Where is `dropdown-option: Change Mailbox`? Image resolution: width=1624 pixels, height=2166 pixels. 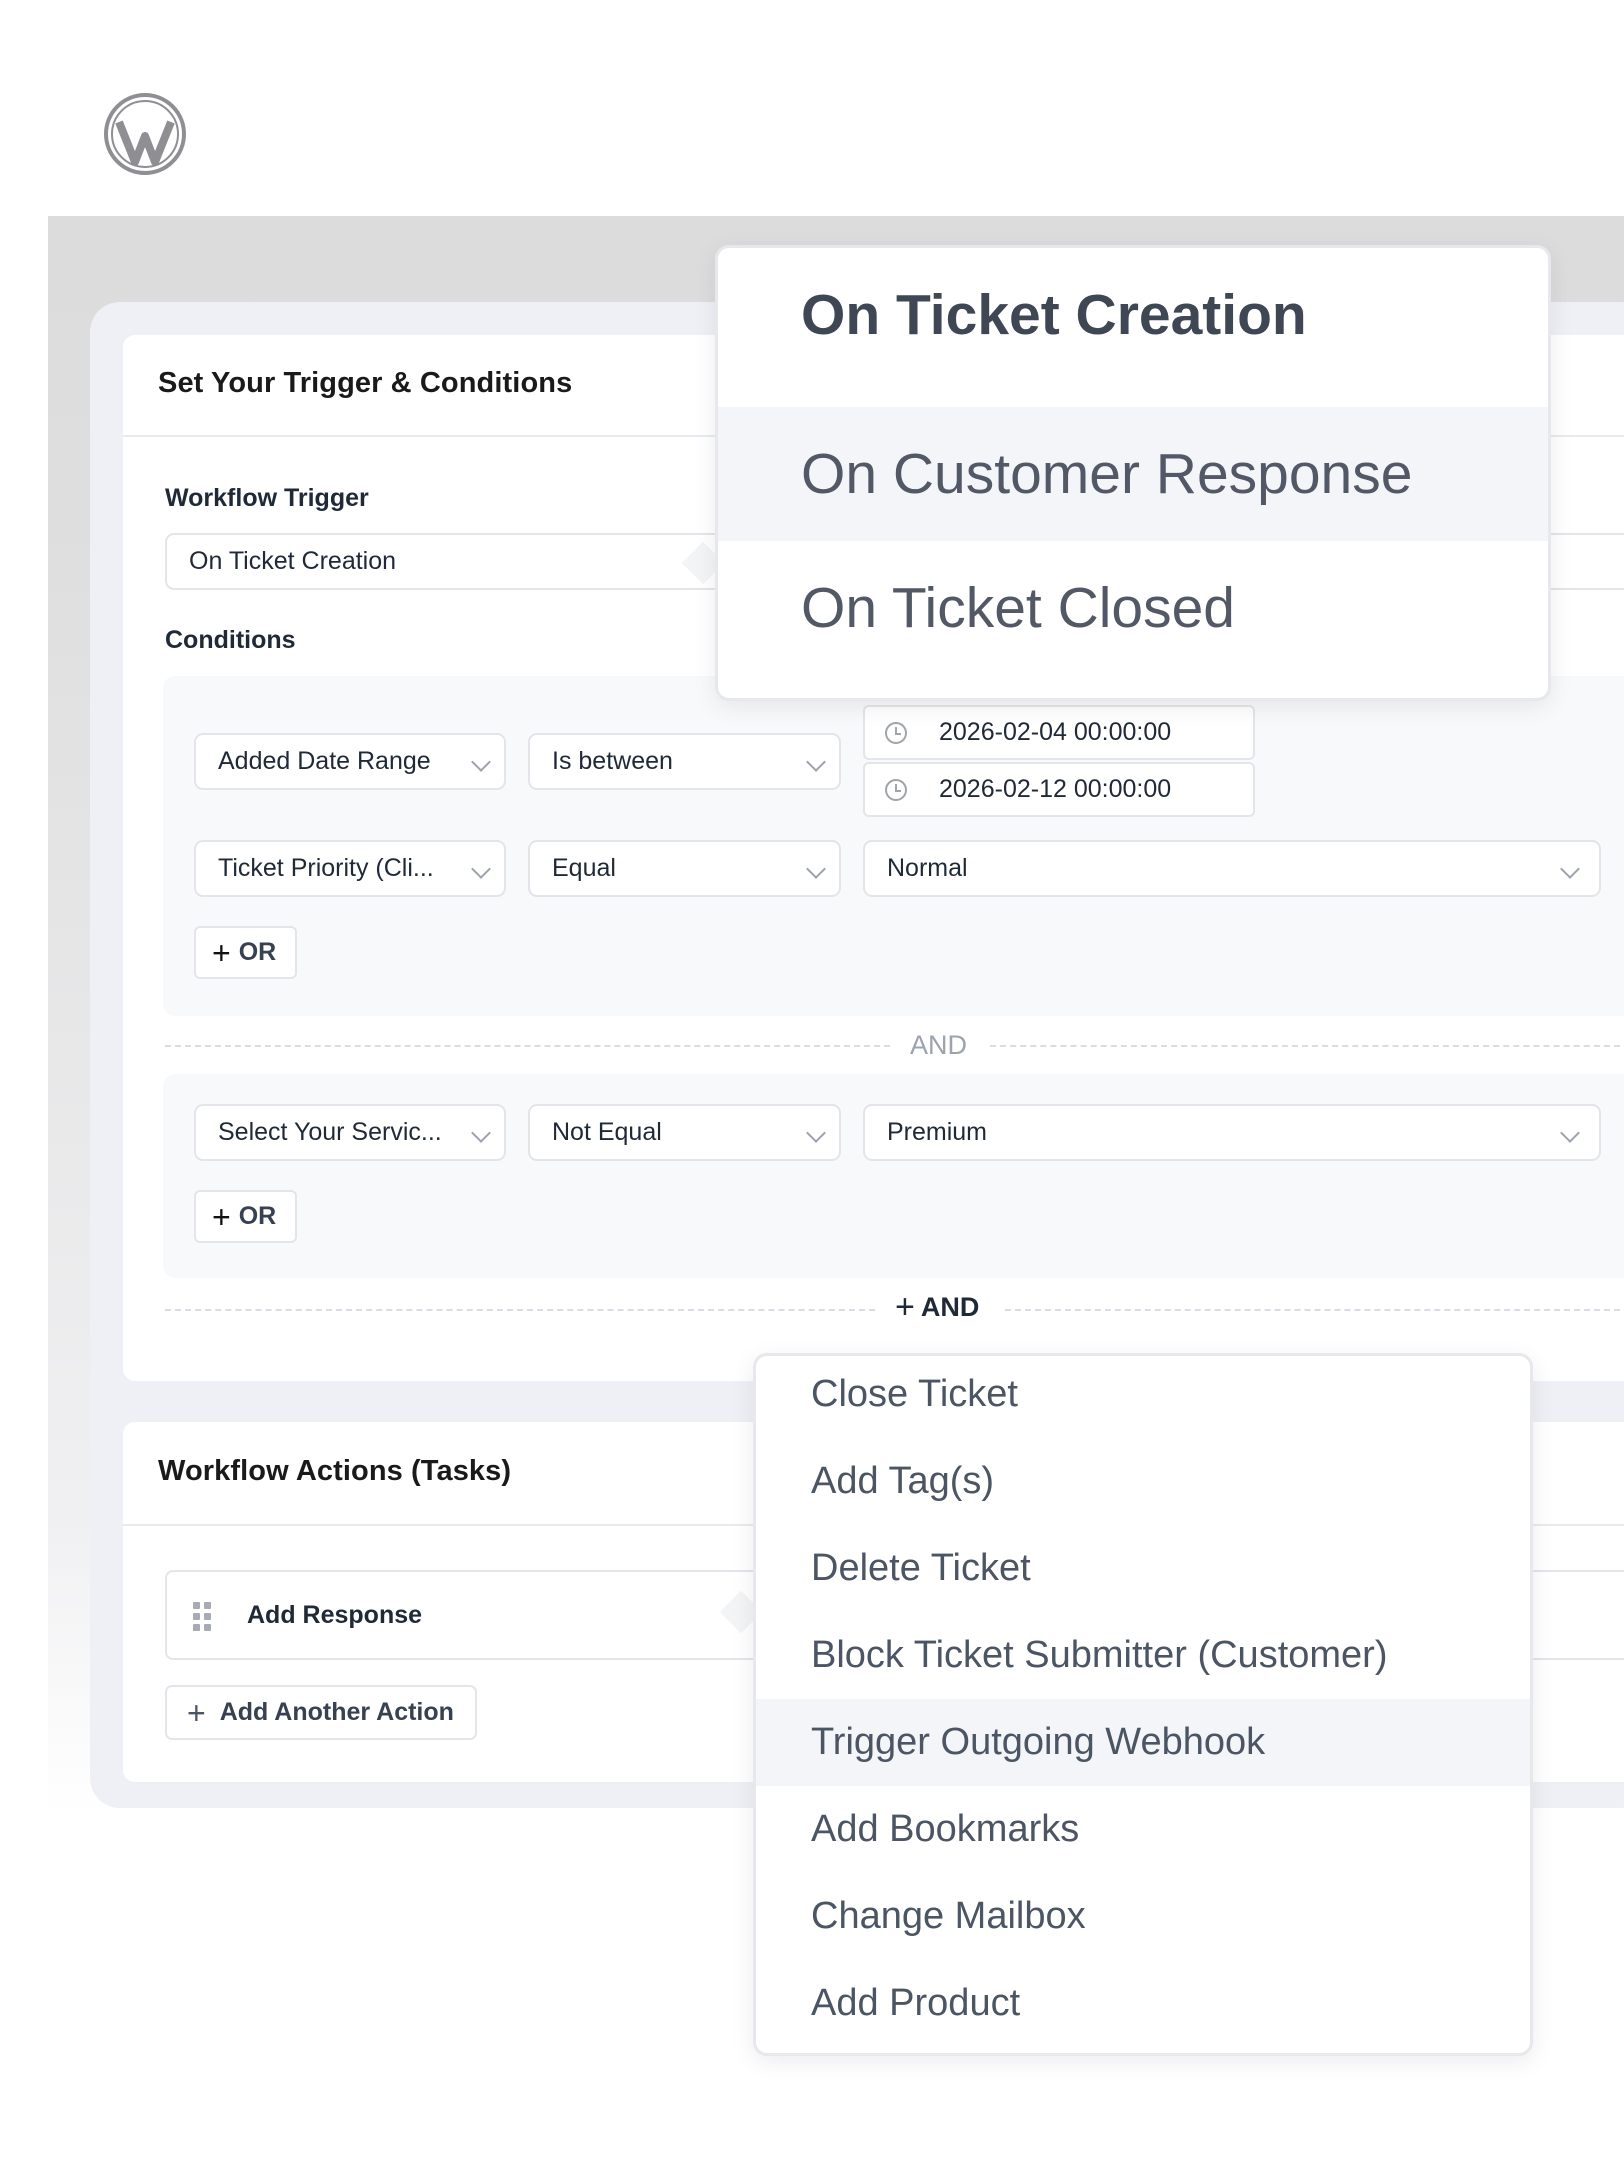 dropdown-option: Change Mailbox is located at coordinates (1143, 1916).